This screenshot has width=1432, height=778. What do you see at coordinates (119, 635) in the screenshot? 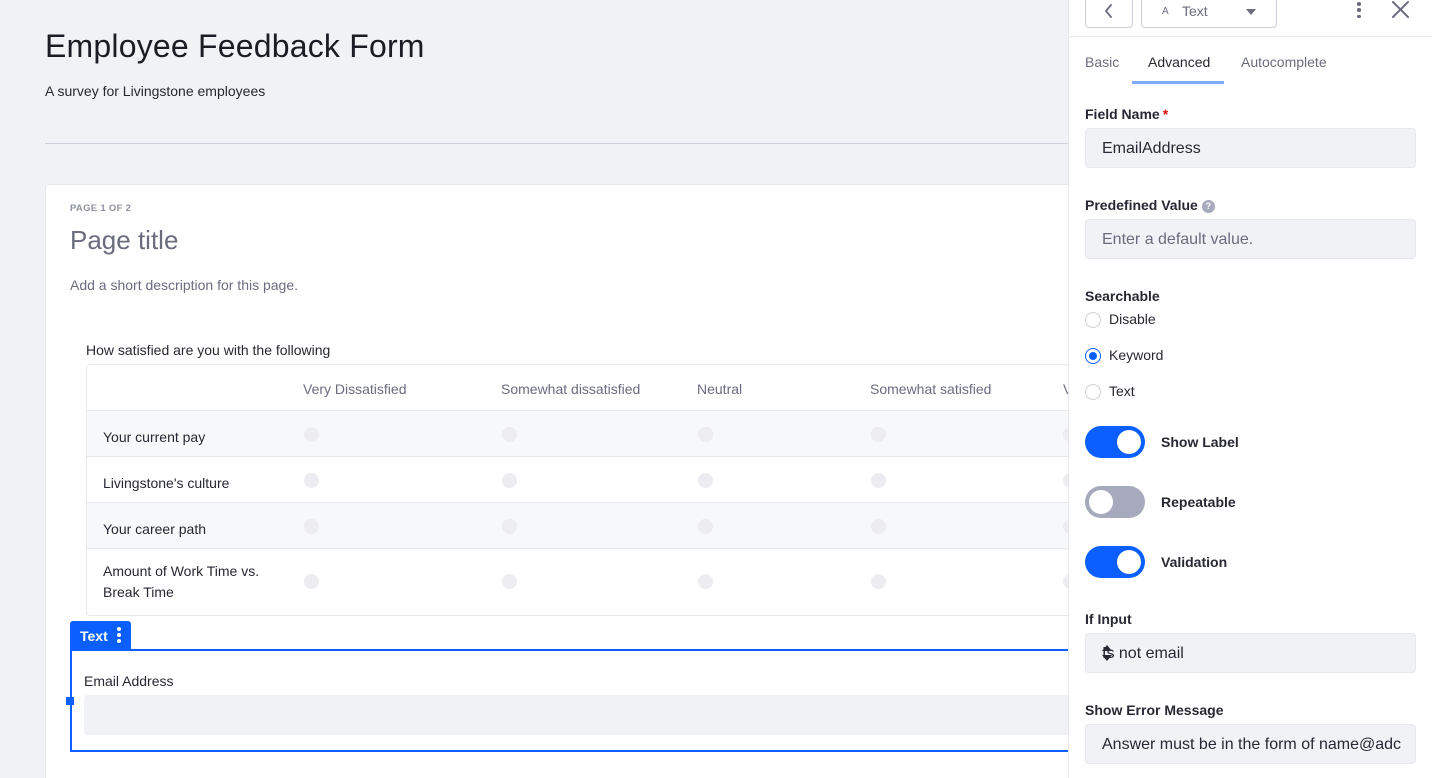
I see `field-actions-kebab-icon` at bounding box center [119, 635].